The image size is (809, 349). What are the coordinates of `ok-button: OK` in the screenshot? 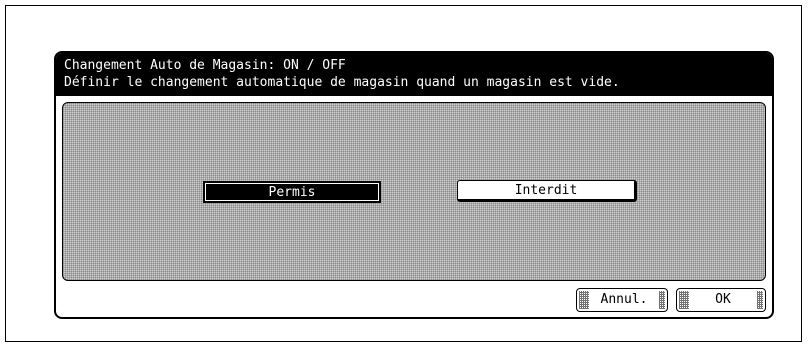 It's located at (721, 300).